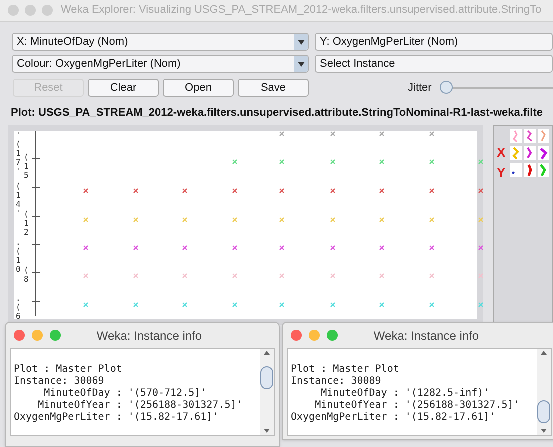 The image size is (553, 447). Describe the element at coordinates (336, 382) in the screenshot. I see `info-line: Instance: 30089` at that location.